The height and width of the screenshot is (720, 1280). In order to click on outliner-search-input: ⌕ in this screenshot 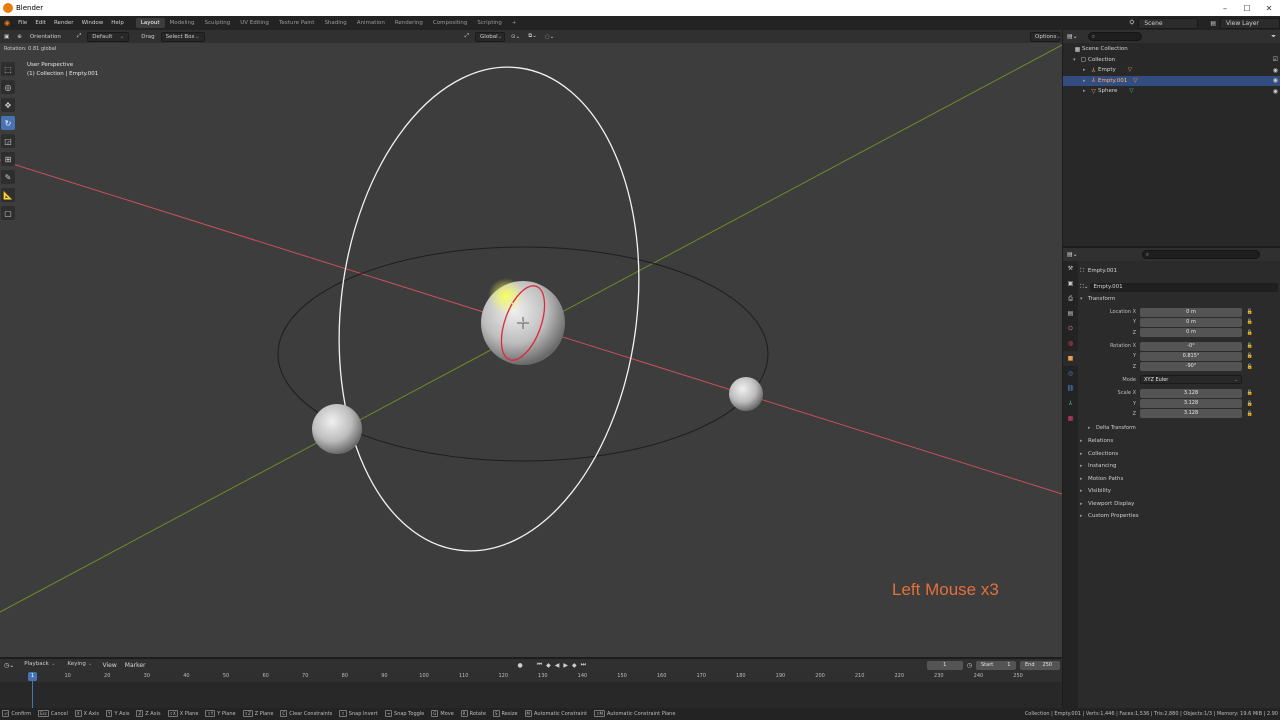, I will do `click(1114, 36)`.